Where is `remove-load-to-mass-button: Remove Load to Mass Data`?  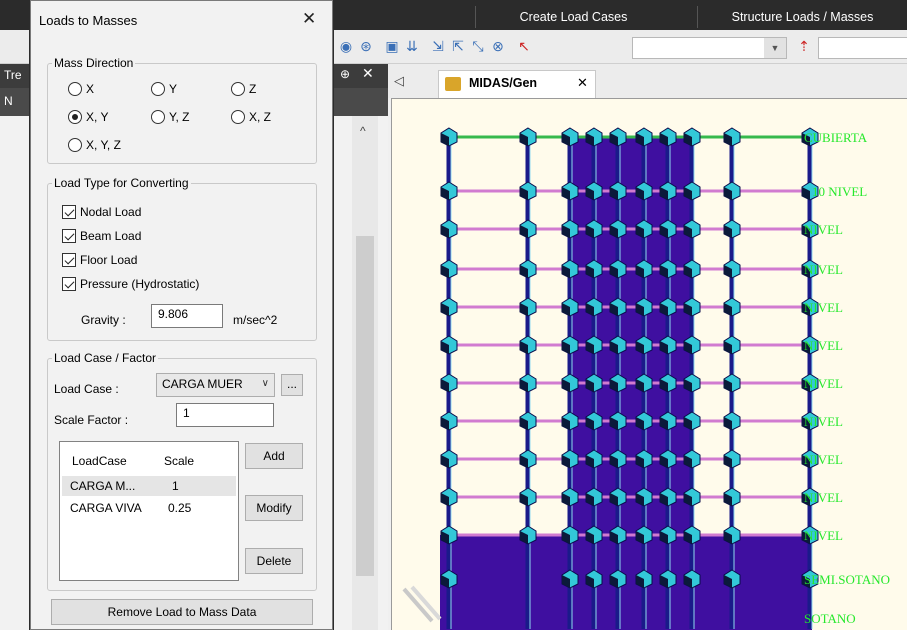 remove-load-to-mass-button: Remove Load to Mass Data is located at coordinates (182, 612).